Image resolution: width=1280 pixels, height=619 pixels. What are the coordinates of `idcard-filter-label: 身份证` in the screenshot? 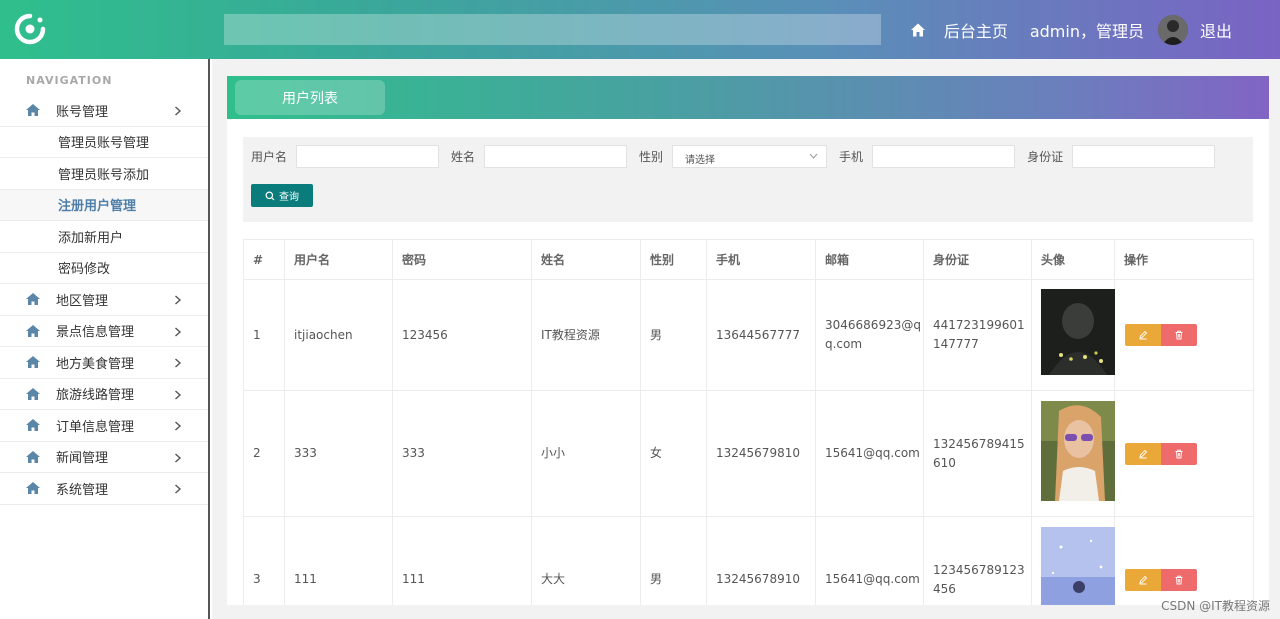 It's located at (1045, 156).